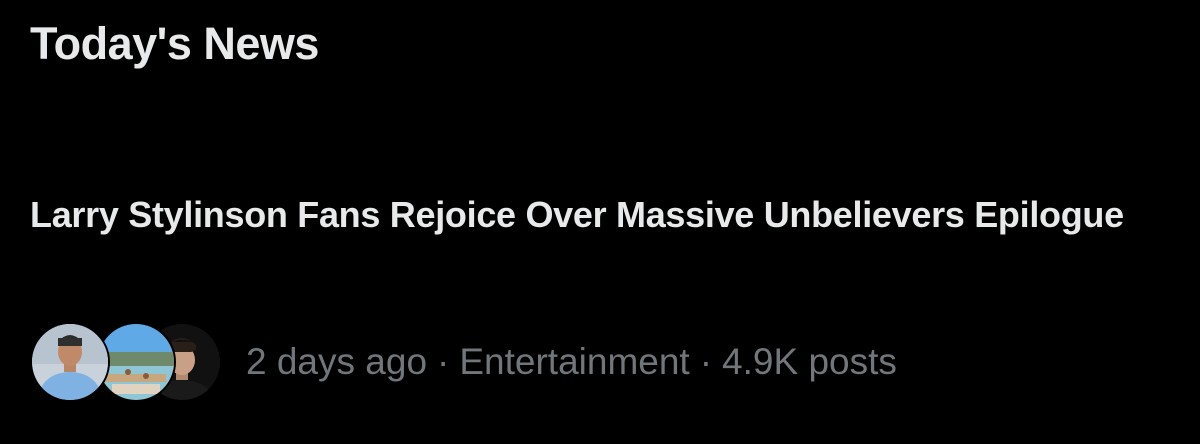  I want to click on news-meta-row: 2 days ago · Entertainment · 4.9K posts, so click(463, 362).